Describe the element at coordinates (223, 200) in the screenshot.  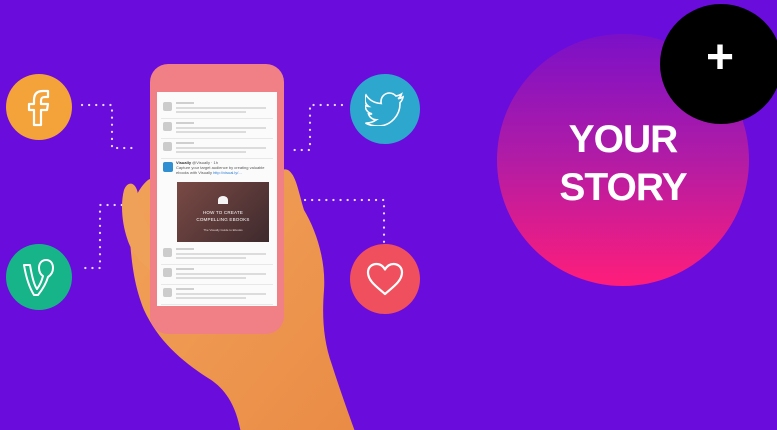
I see `logo-icon` at that location.